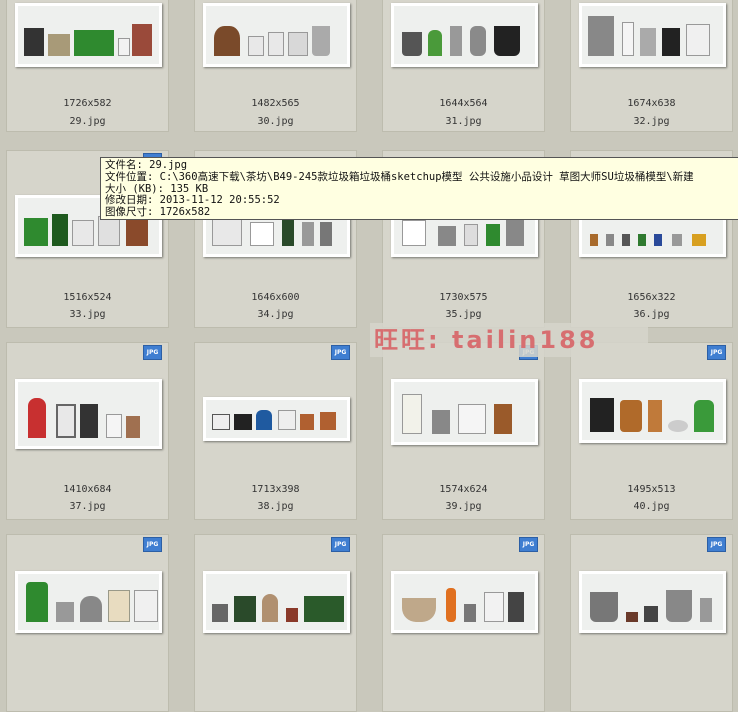 This screenshot has width=738, height=712. I want to click on watermark-text: 旺旺: tailin188, so click(509, 340).